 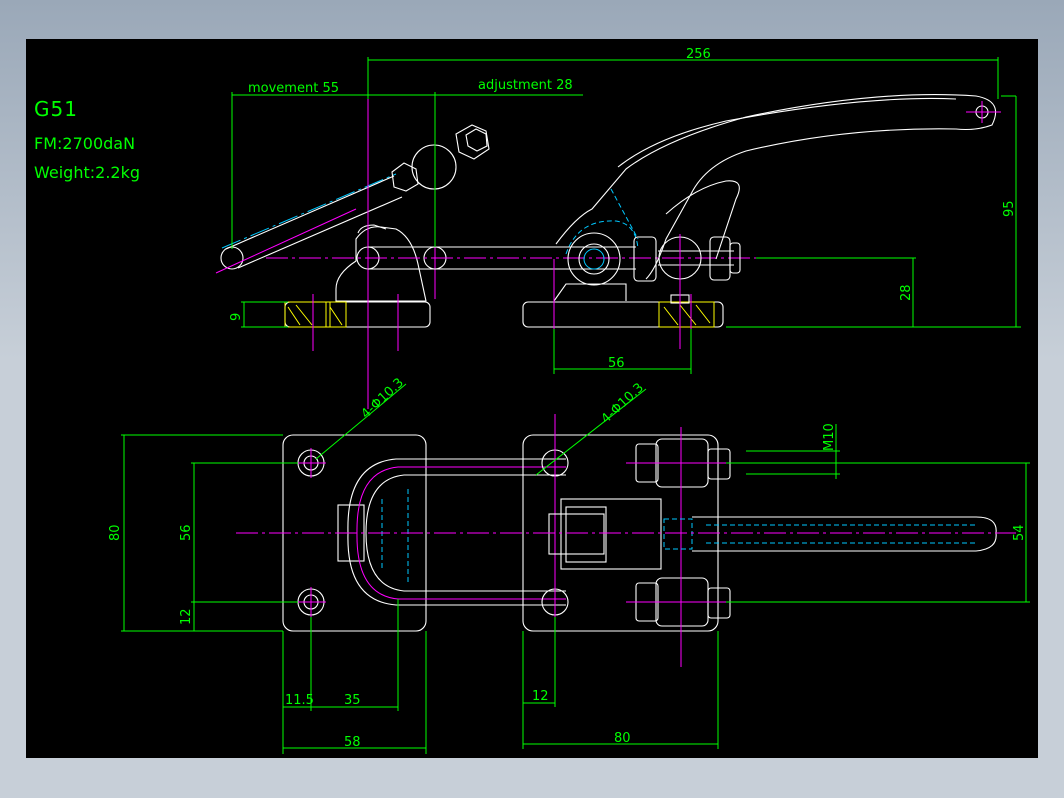 I want to click on hole-spec-right: 4-Φ10.3, so click(x=622, y=403).